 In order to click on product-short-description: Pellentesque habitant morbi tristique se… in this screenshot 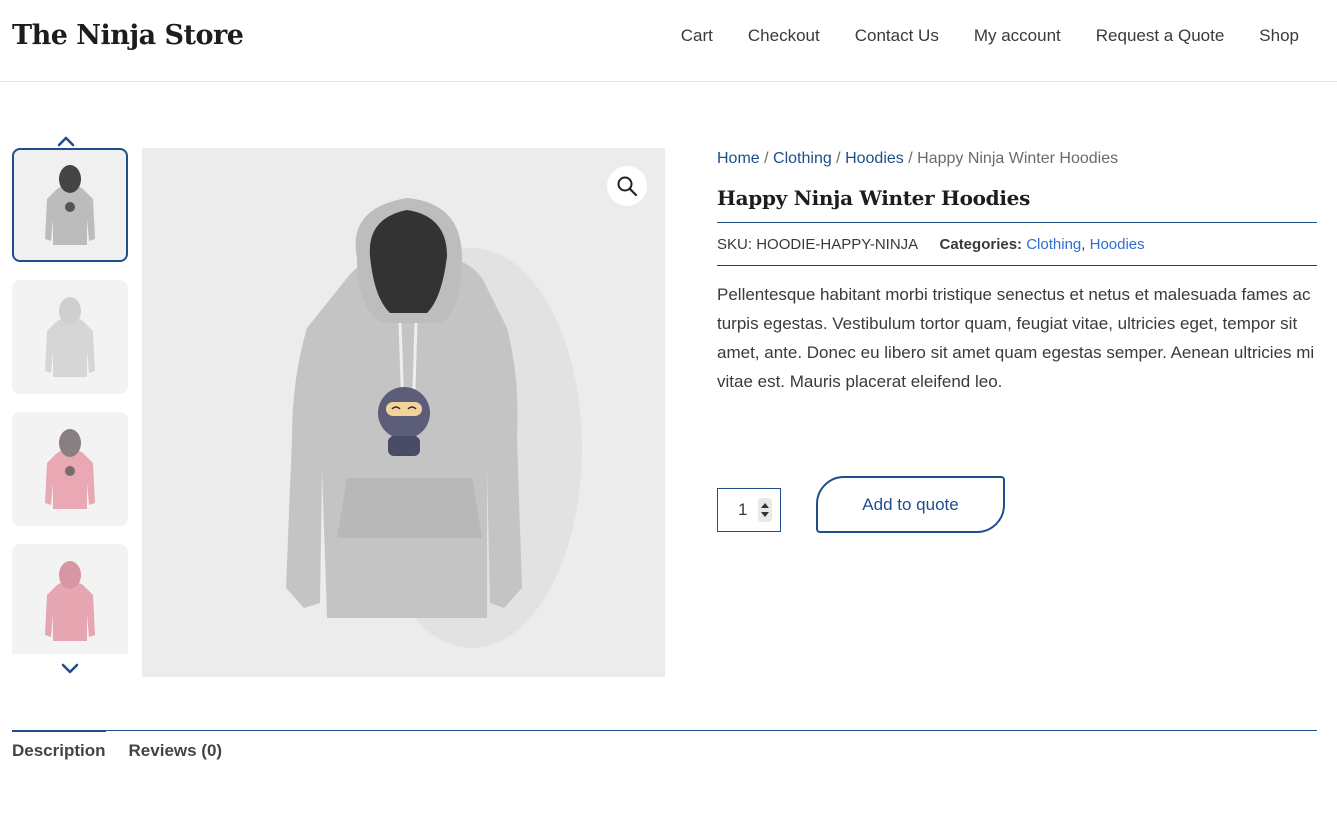, I will do `click(1016, 338)`.